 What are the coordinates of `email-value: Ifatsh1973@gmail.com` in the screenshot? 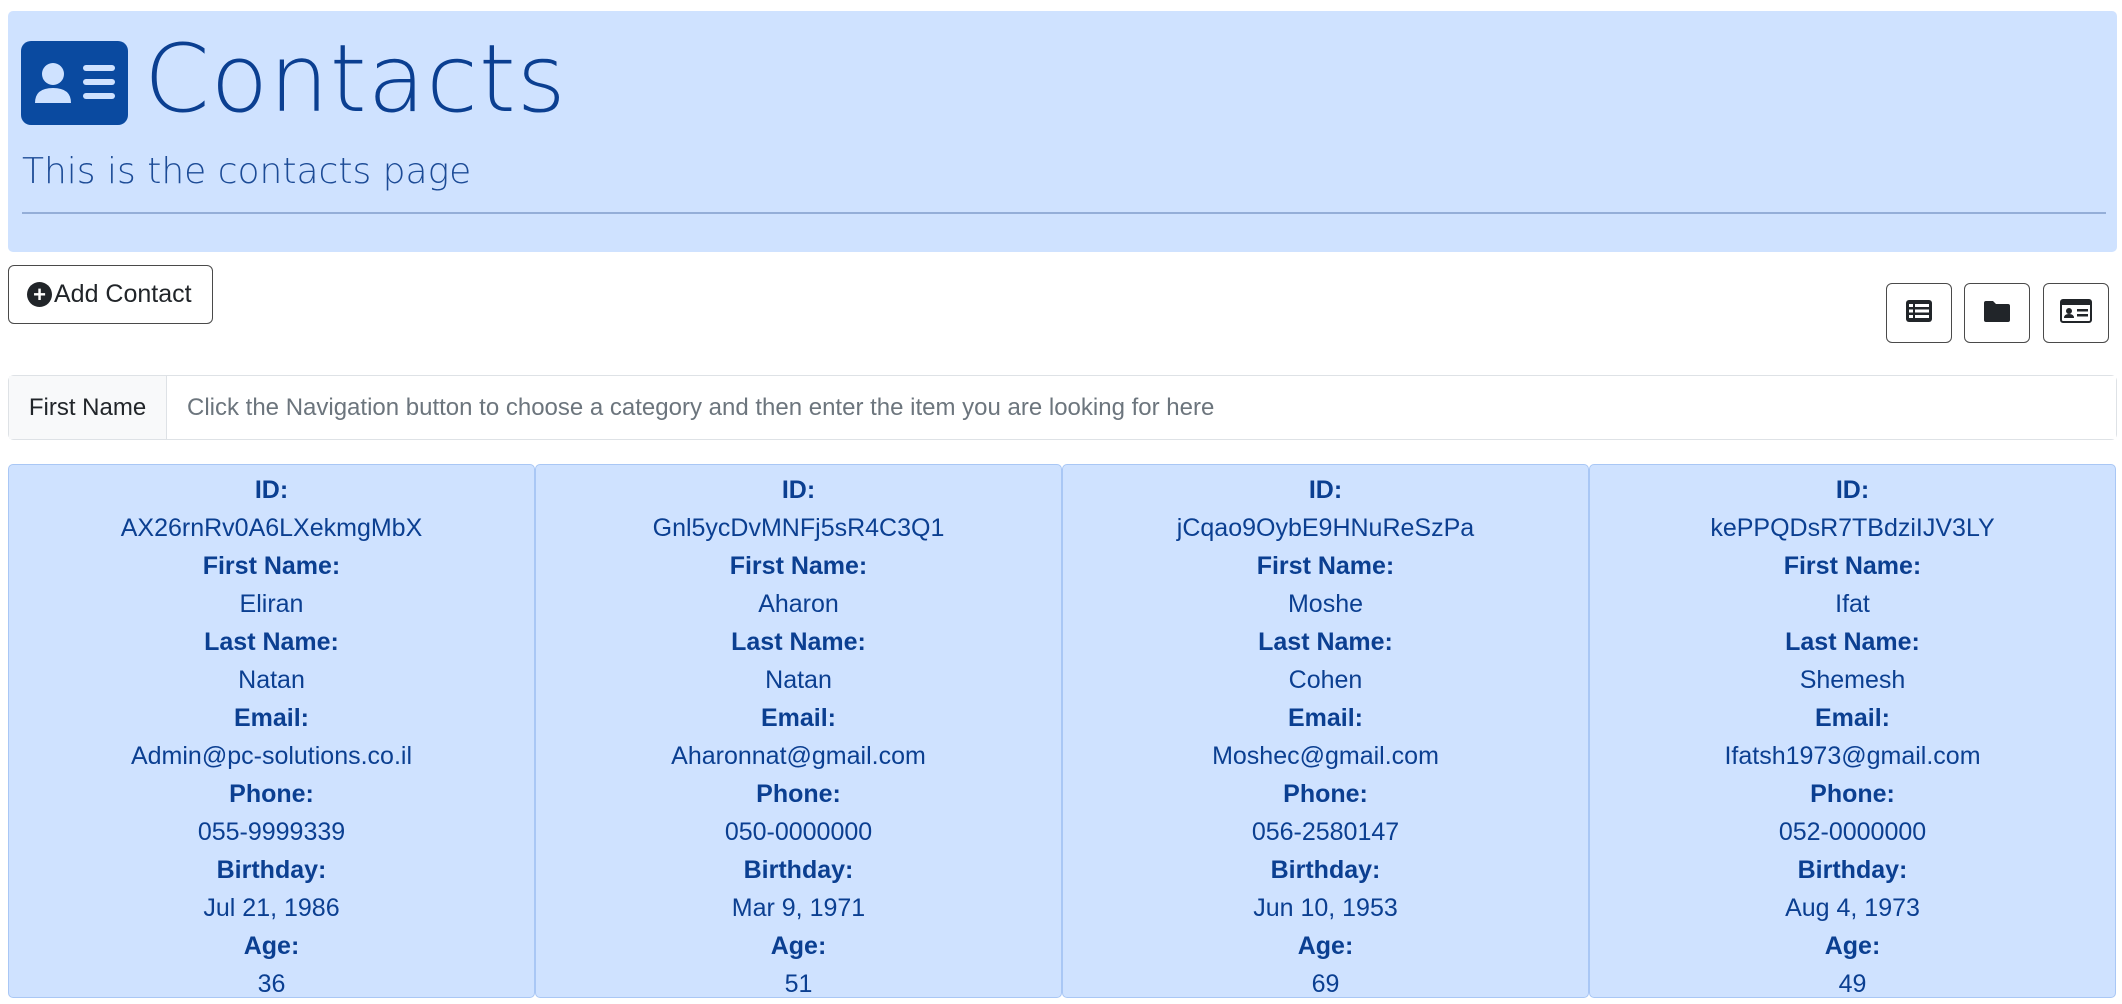 It's located at (1852, 756).